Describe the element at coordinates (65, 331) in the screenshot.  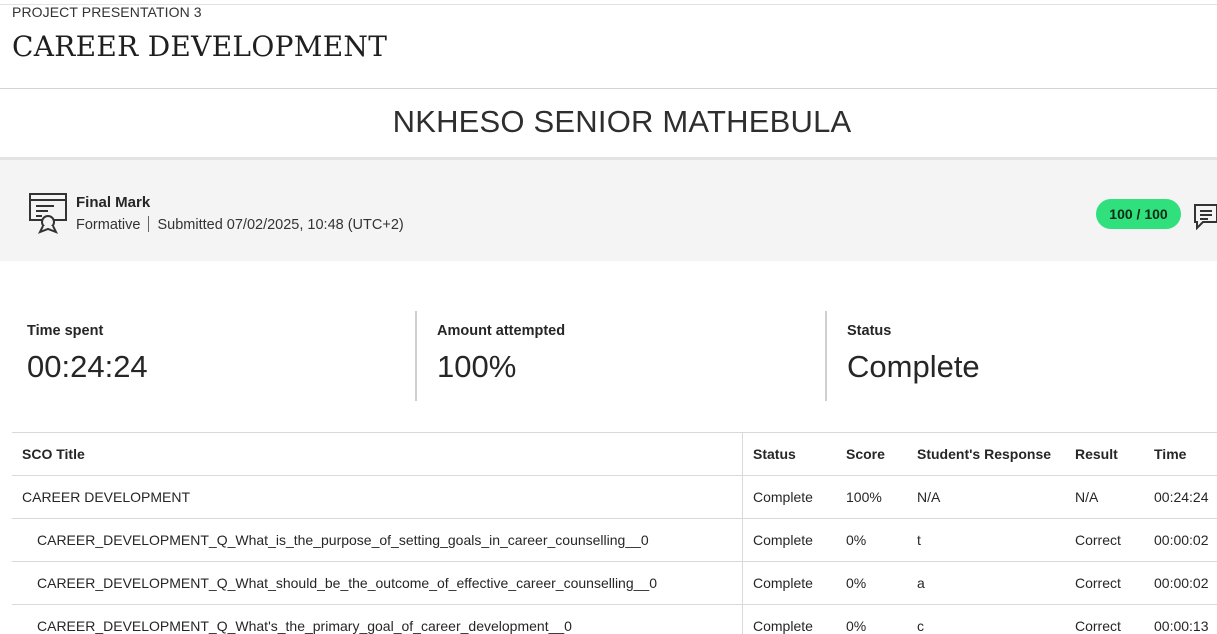
I see `stat-label: Time spent` at that location.